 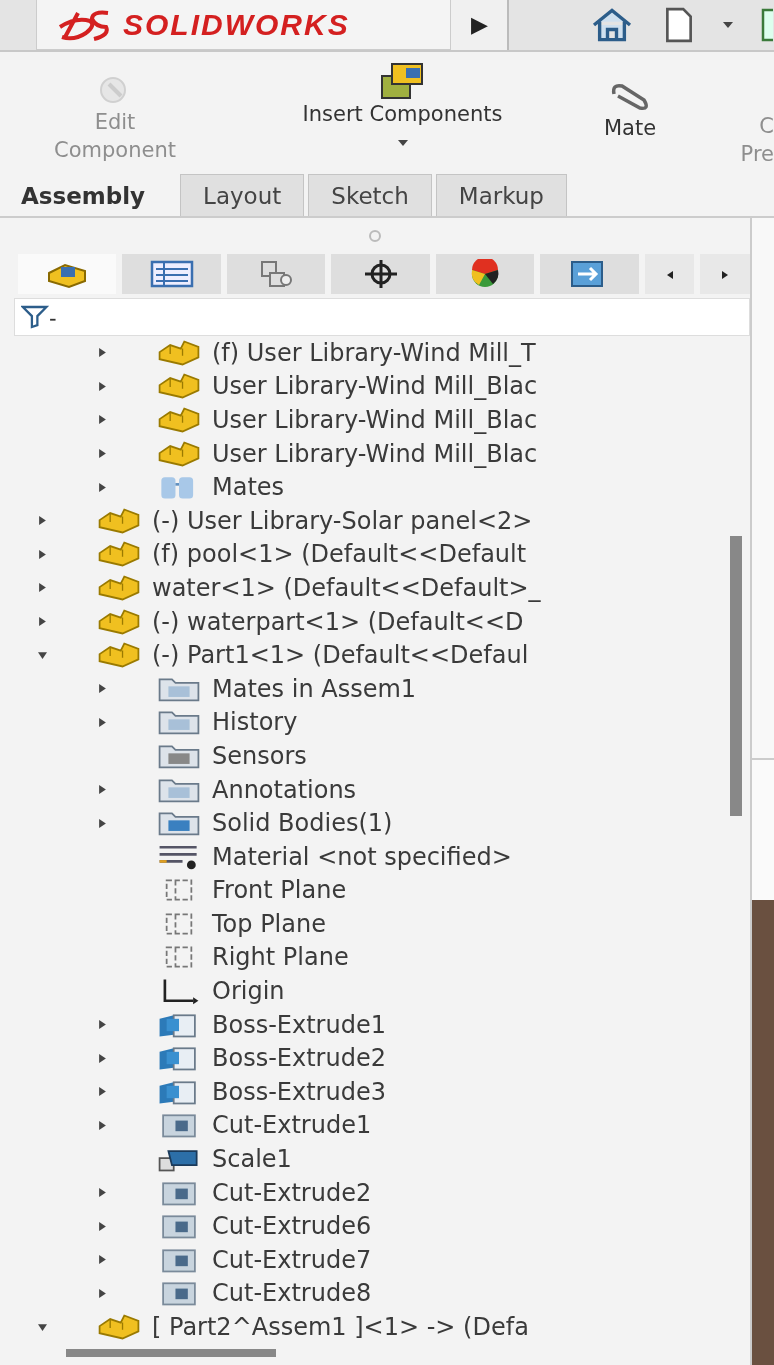 I want to click on logo-tab: SOLIDWORKS, so click(x=243, y=25).